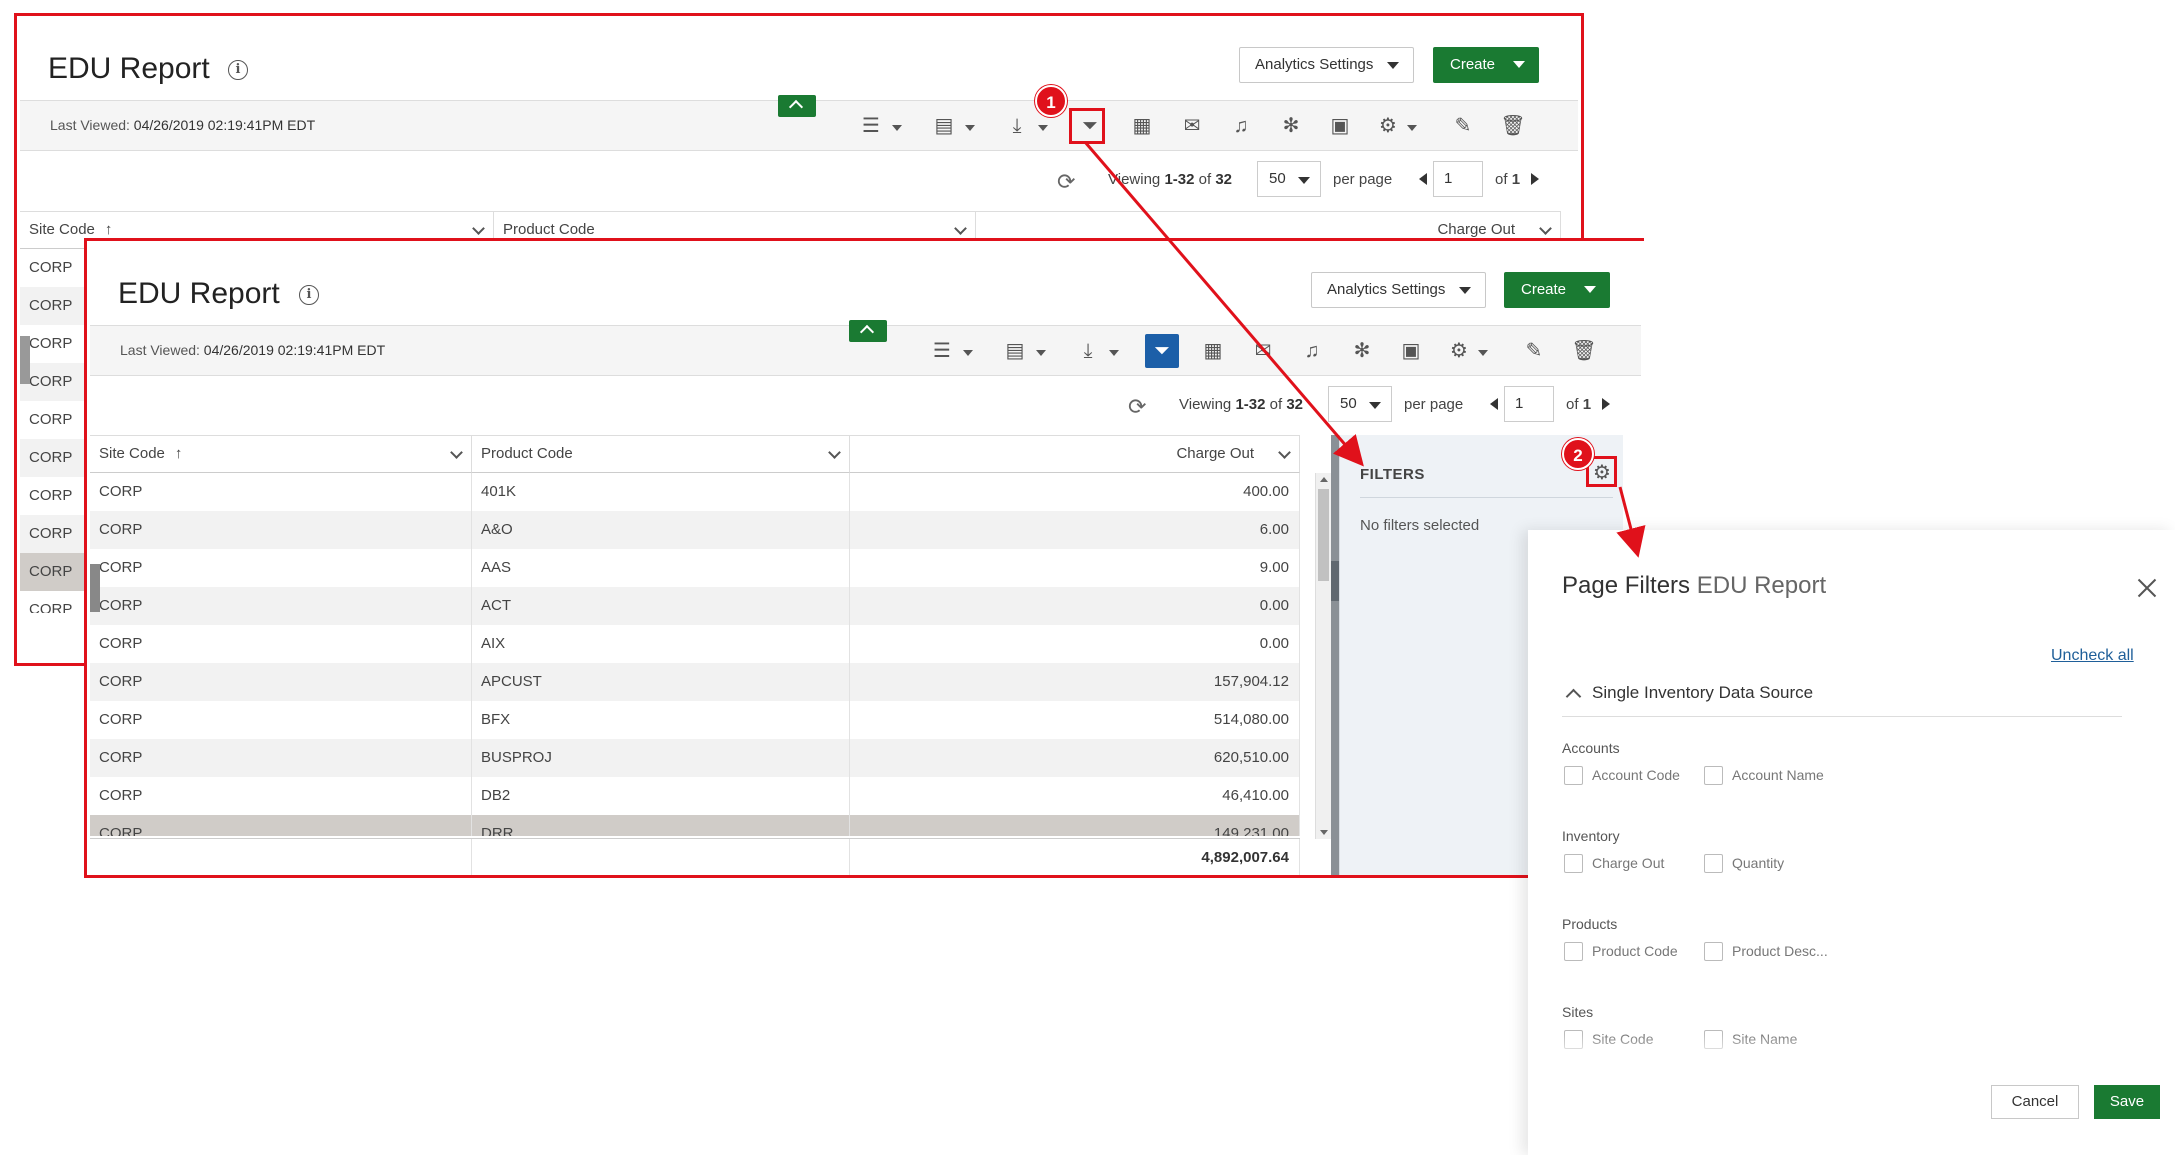  Describe the element at coordinates (2147, 588) in the screenshot. I see `close-icon` at that location.